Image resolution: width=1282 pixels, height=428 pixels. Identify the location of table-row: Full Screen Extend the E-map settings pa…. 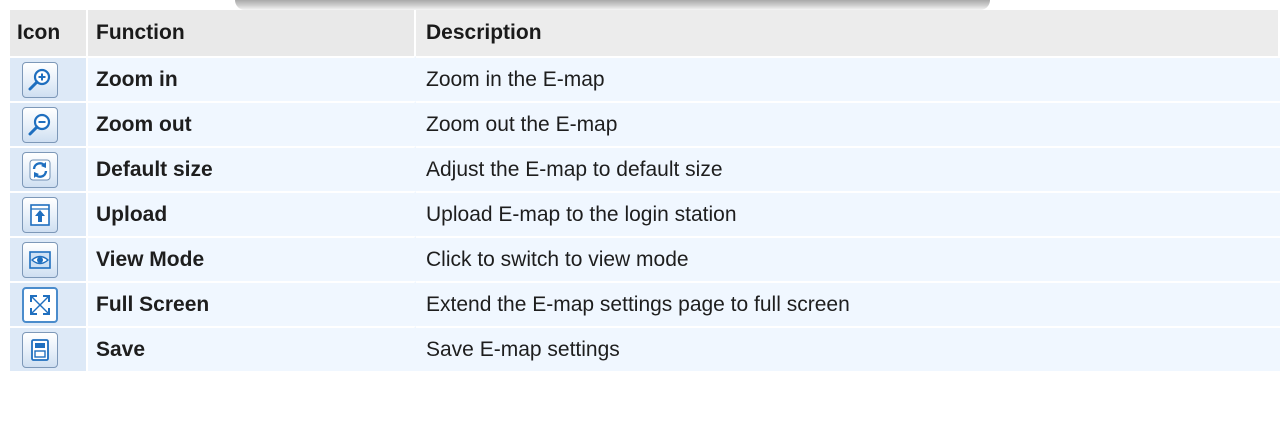
(645, 303).